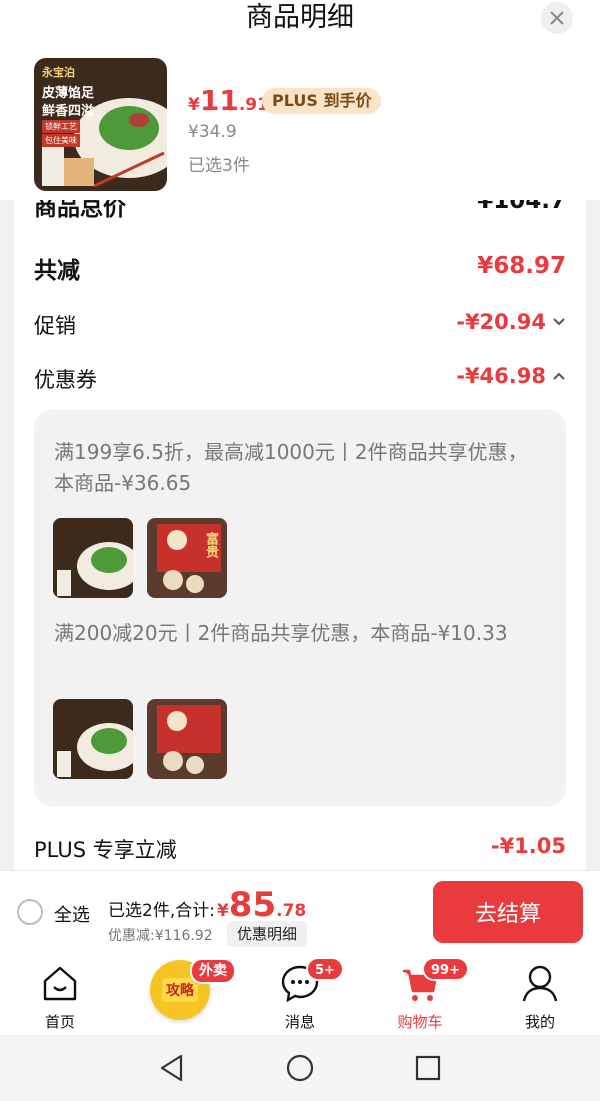 The image size is (600, 1101). I want to click on select-all-label: 全选, so click(72, 914).